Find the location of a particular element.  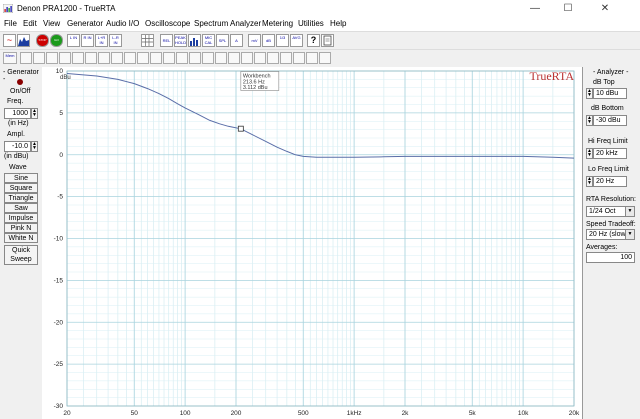

info-icon is located at coordinates (327, 40).